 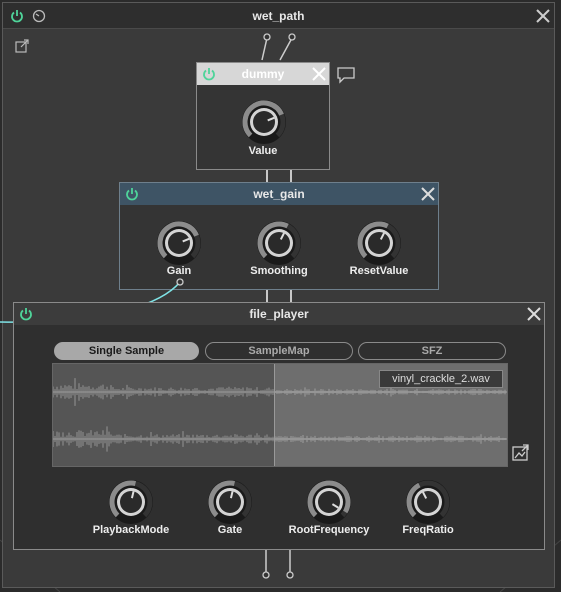 I want to click on comment-icon, so click(x=346, y=75).